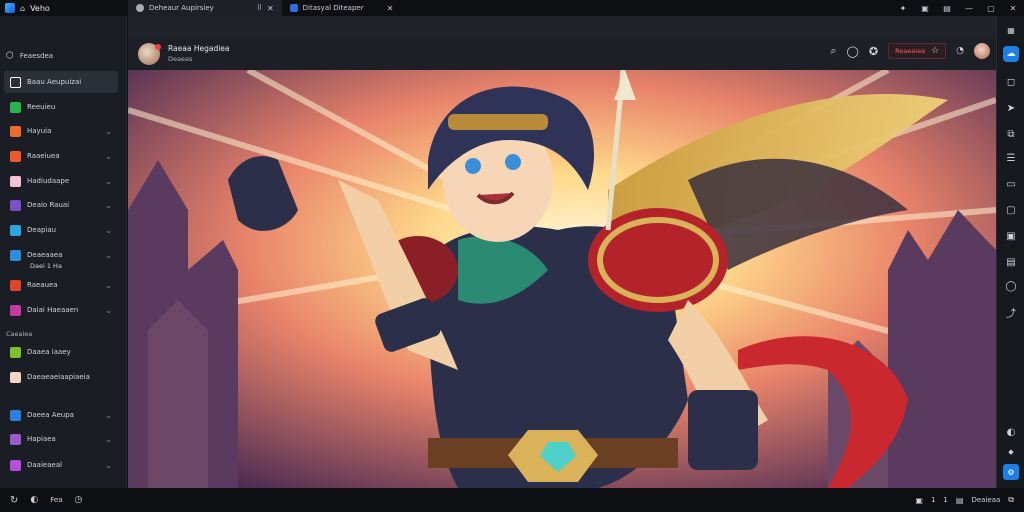  What do you see at coordinates (149, 54) in the screenshot?
I see `conversation-avatar` at bounding box center [149, 54].